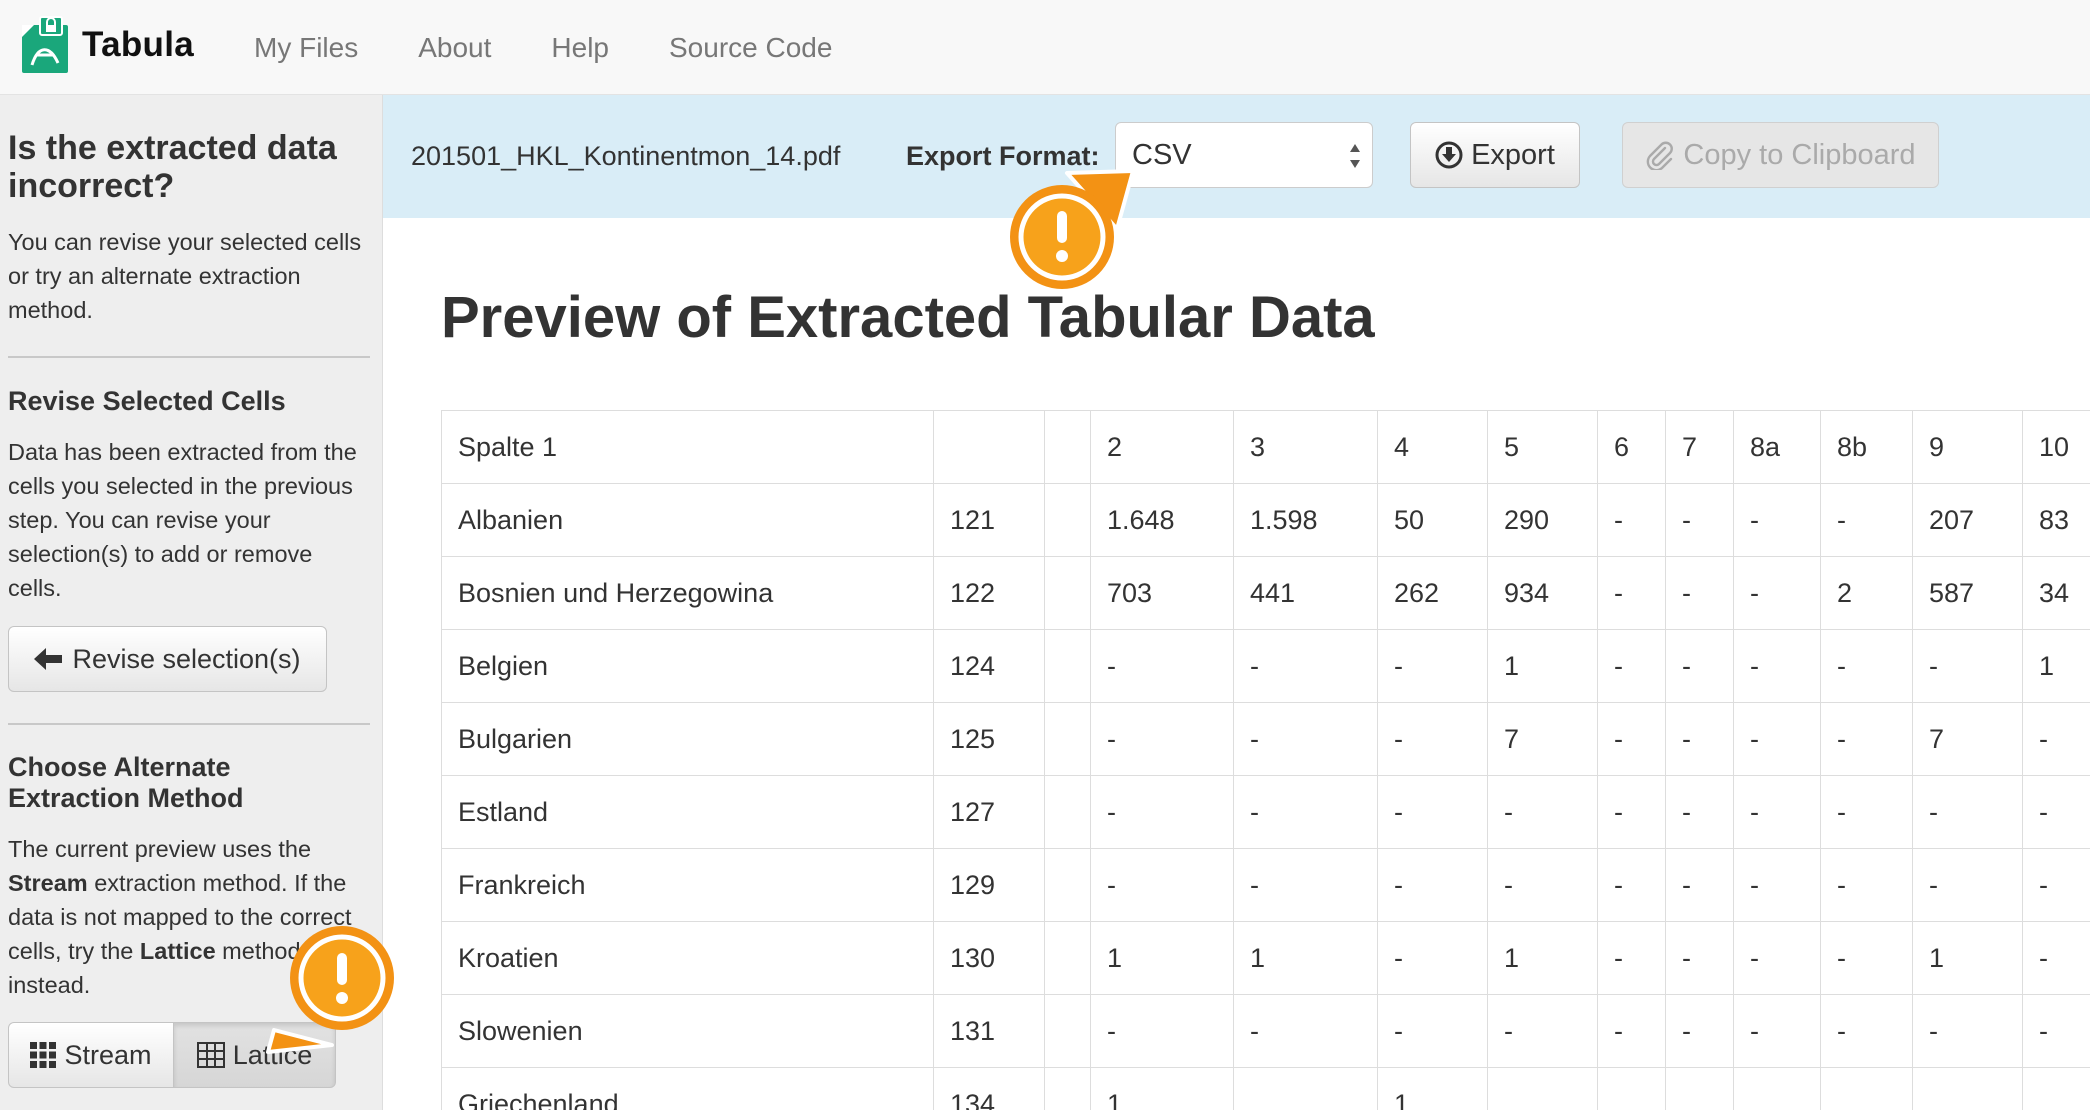  I want to click on pdf-filename: 201501_HKL_Kontinentmon_14.pdf, so click(626, 156).